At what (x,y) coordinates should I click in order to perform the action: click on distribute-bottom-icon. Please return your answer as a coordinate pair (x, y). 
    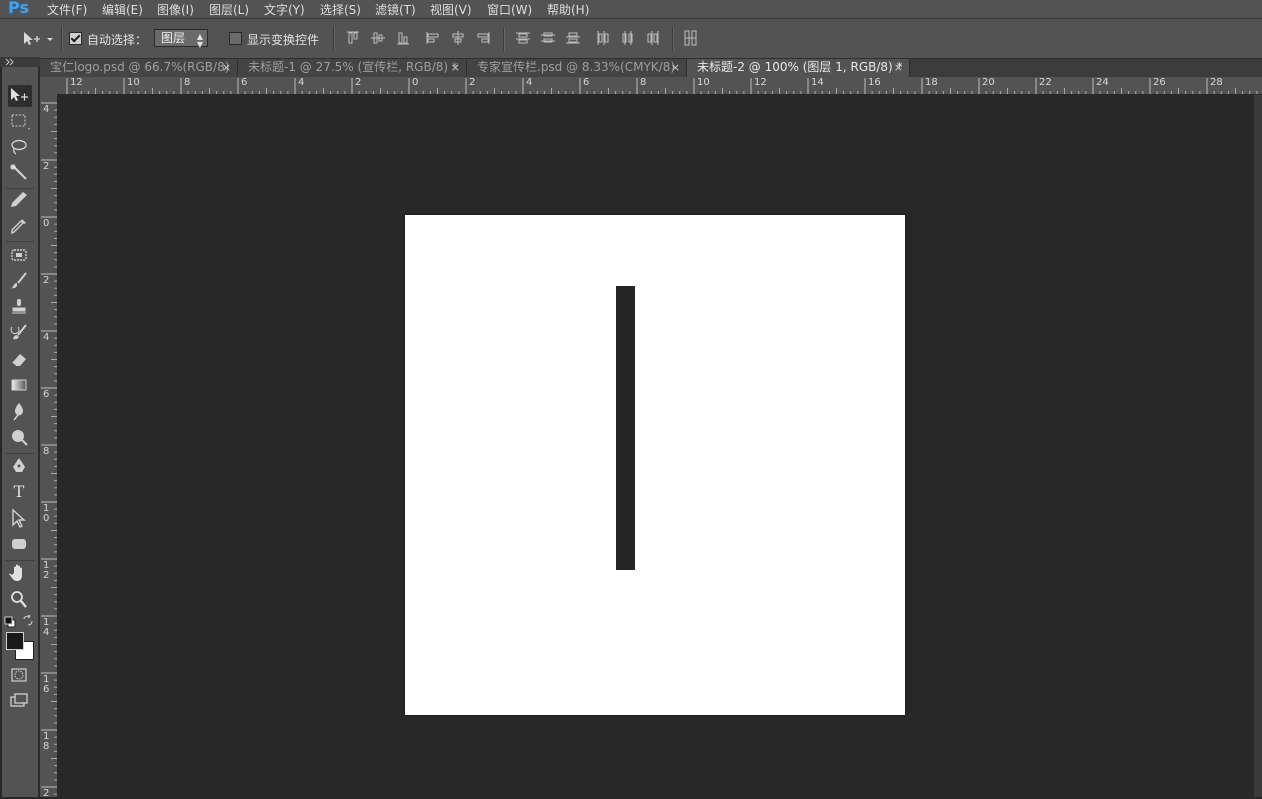
    Looking at the image, I should click on (573, 38).